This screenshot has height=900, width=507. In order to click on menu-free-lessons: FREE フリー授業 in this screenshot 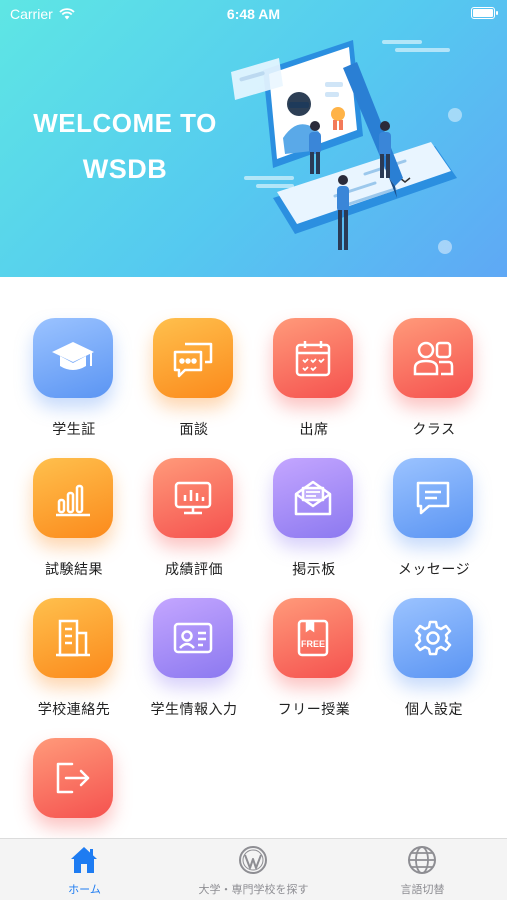, I will do `click(314, 663)`.